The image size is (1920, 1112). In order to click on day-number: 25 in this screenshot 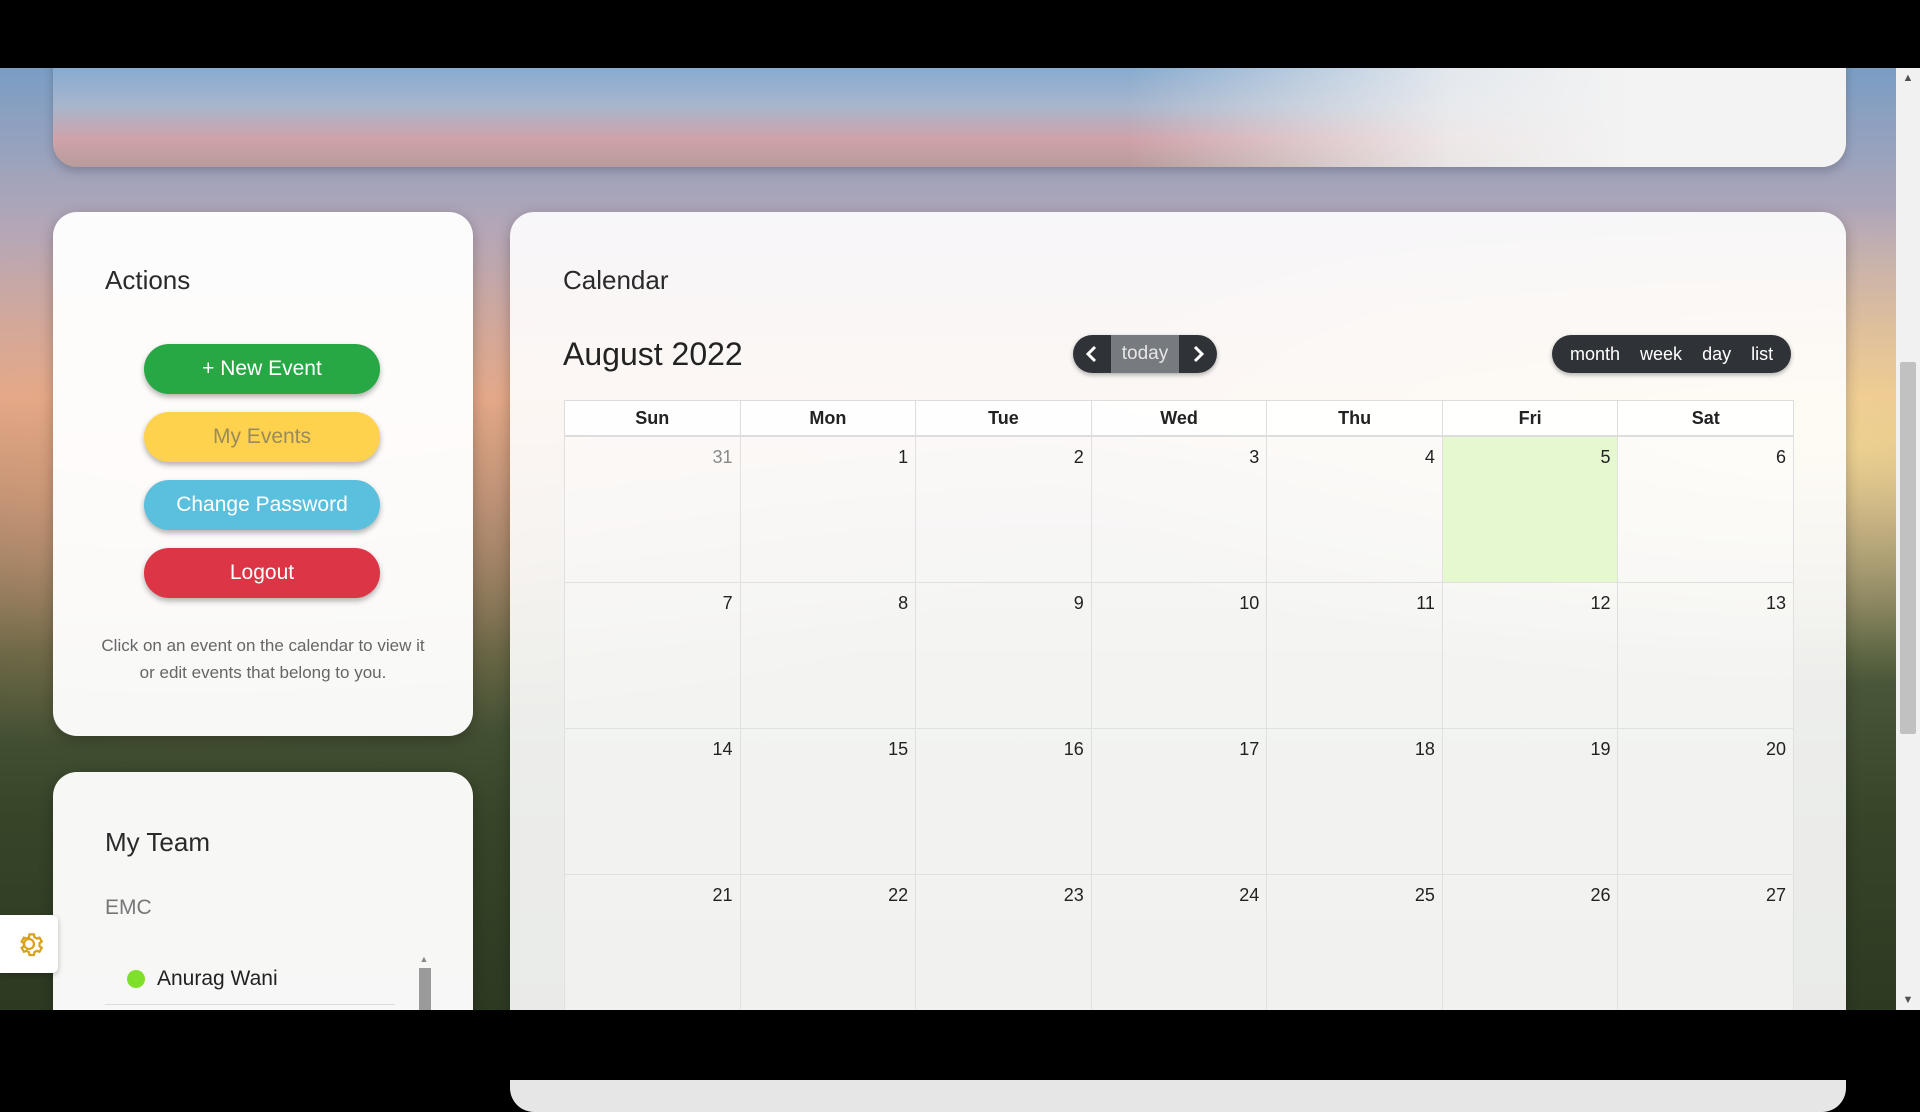, I will do `click(1424, 895)`.